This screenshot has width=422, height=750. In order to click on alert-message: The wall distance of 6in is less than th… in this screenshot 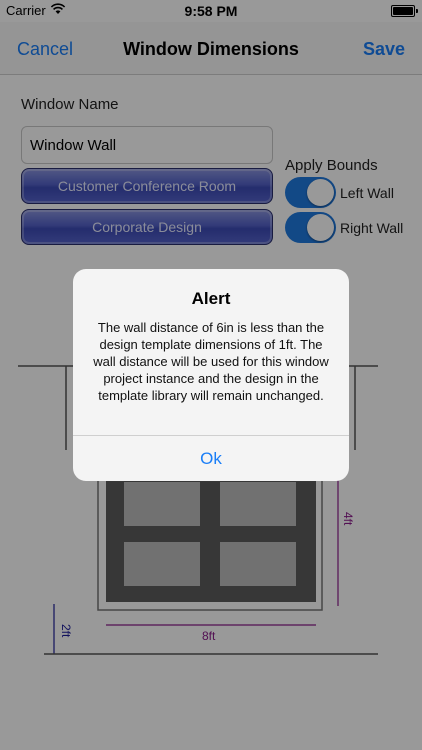, I will do `click(211, 361)`.